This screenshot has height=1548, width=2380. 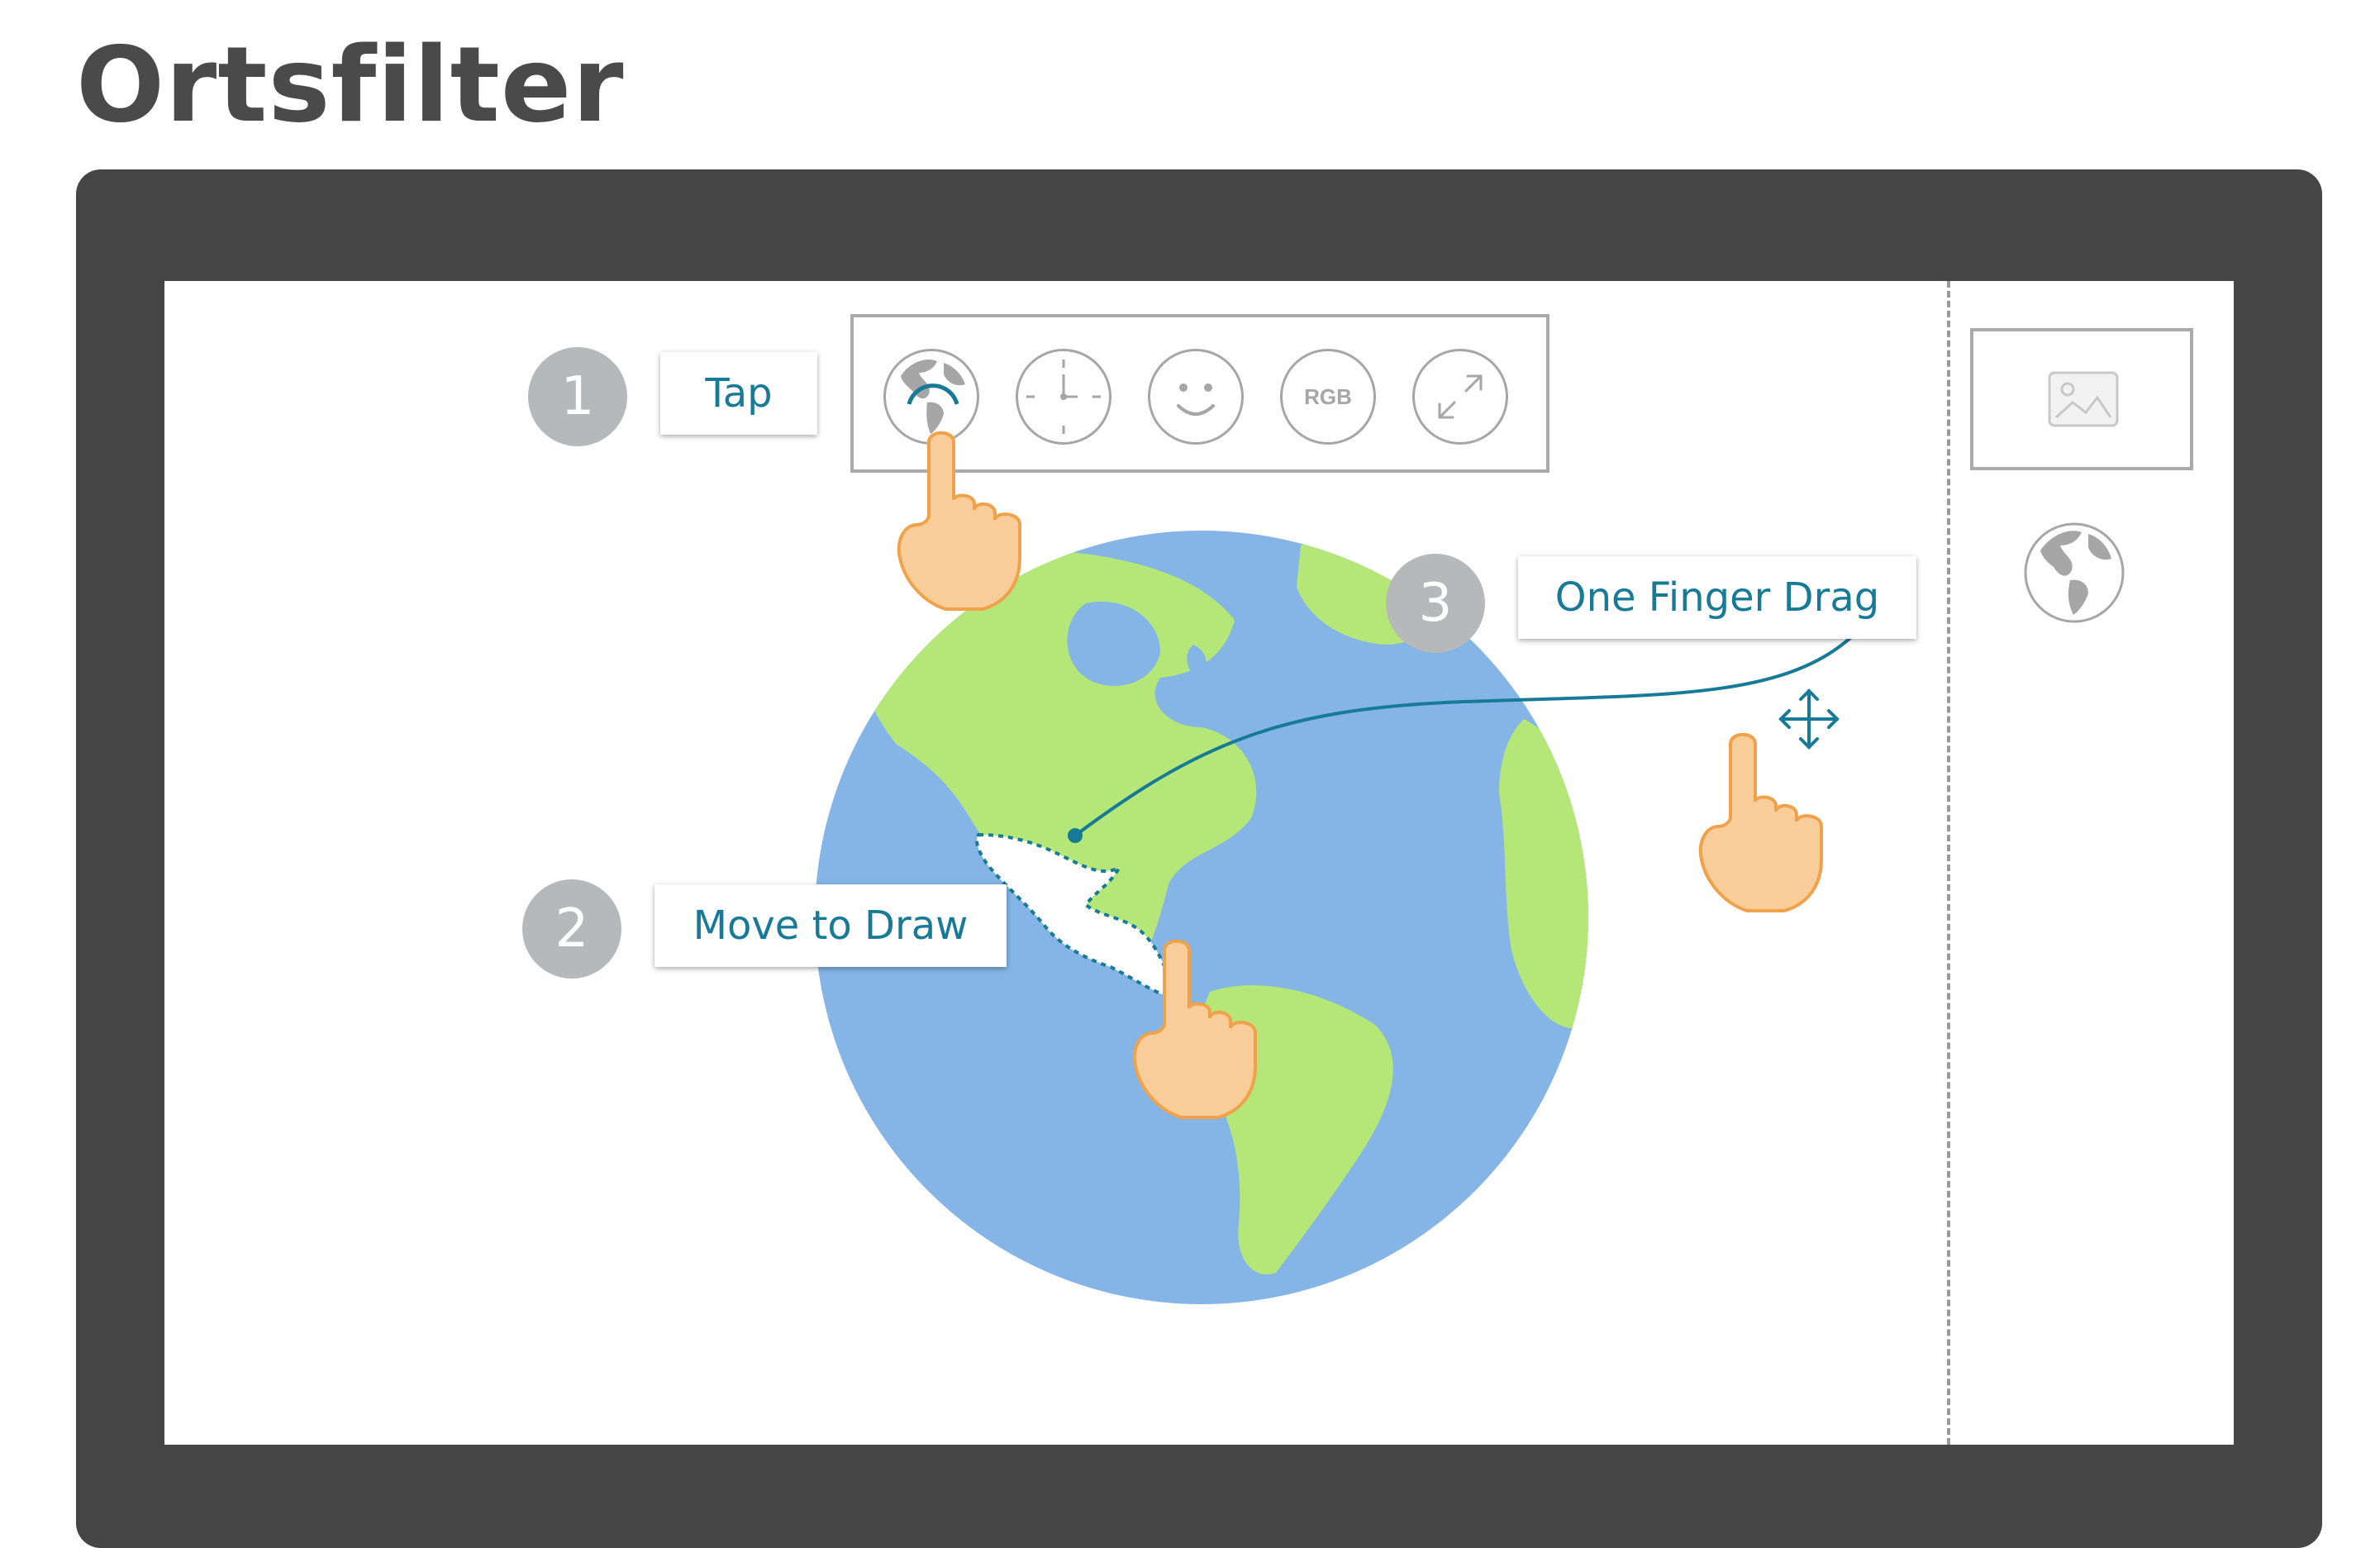 I want to click on page-title: Ortsfilter, so click(x=350, y=84).